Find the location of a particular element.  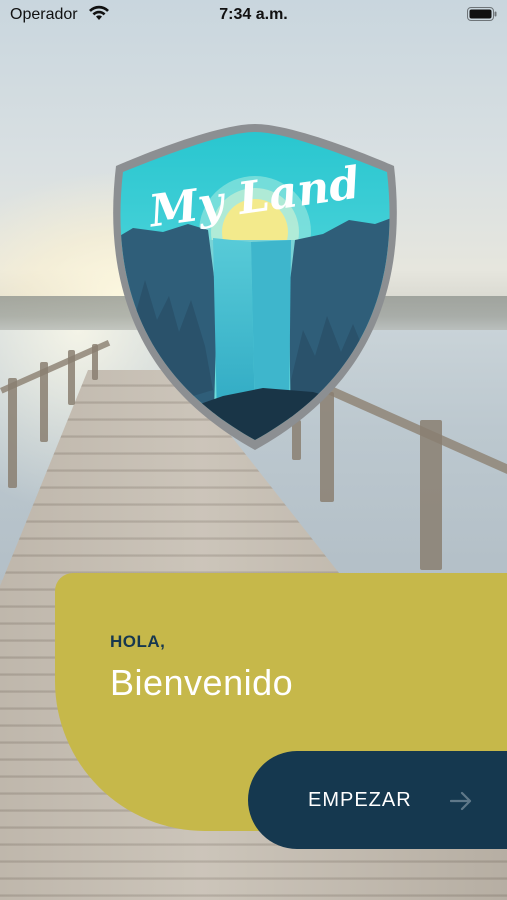

welcome-title: Bienvenido is located at coordinates (202, 682).